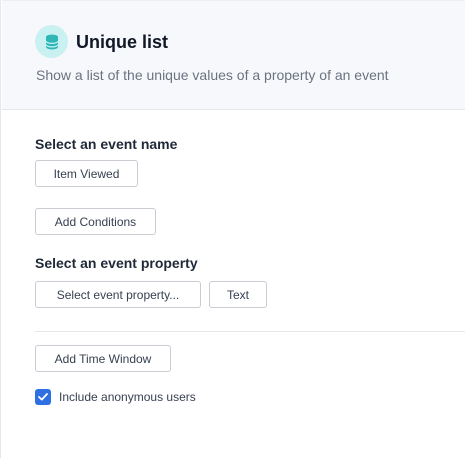  What do you see at coordinates (86, 173) in the screenshot?
I see `event-name-button: Item Viewed` at bounding box center [86, 173].